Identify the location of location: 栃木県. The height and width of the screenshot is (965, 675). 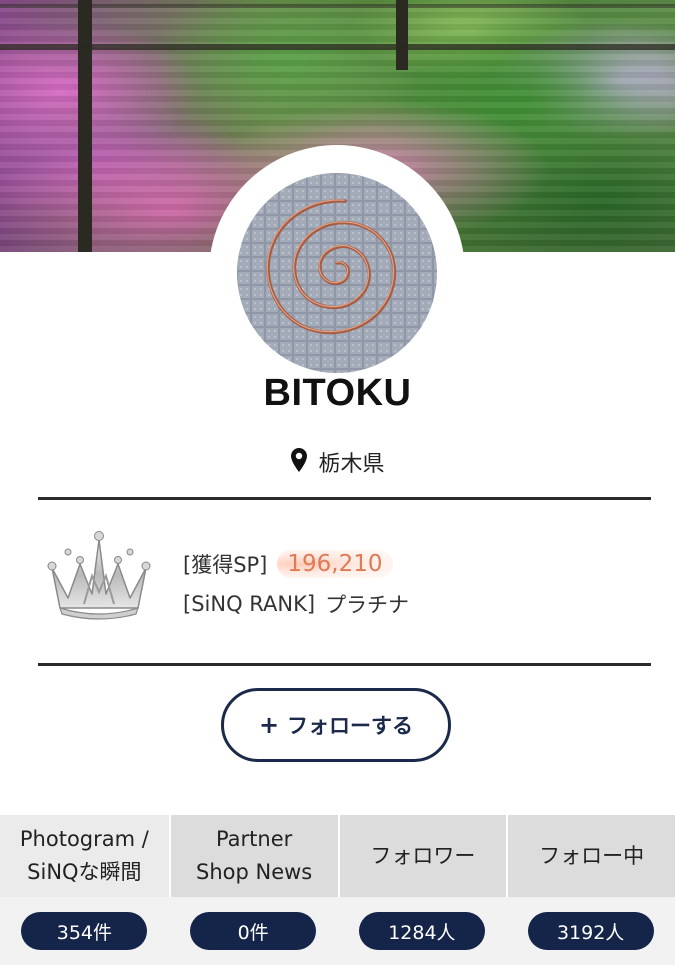
(337, 462).